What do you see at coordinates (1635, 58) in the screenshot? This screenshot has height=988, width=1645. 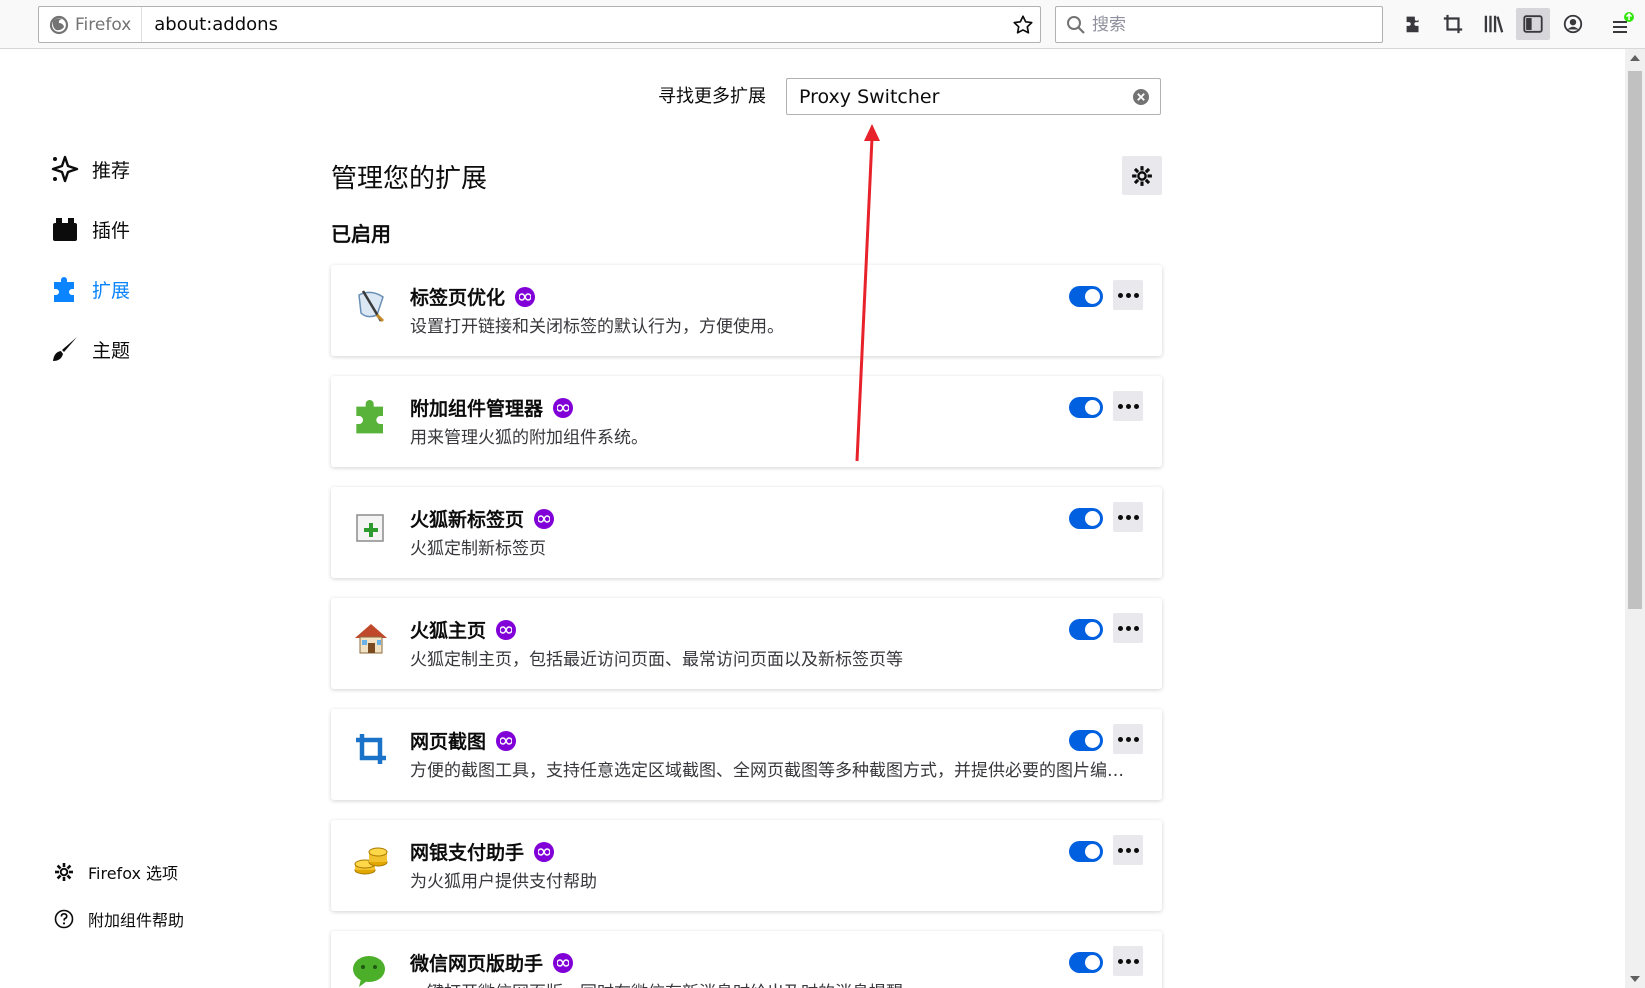 I see `scroll-up-arrow-icon` at bounding box center [1635, 58].